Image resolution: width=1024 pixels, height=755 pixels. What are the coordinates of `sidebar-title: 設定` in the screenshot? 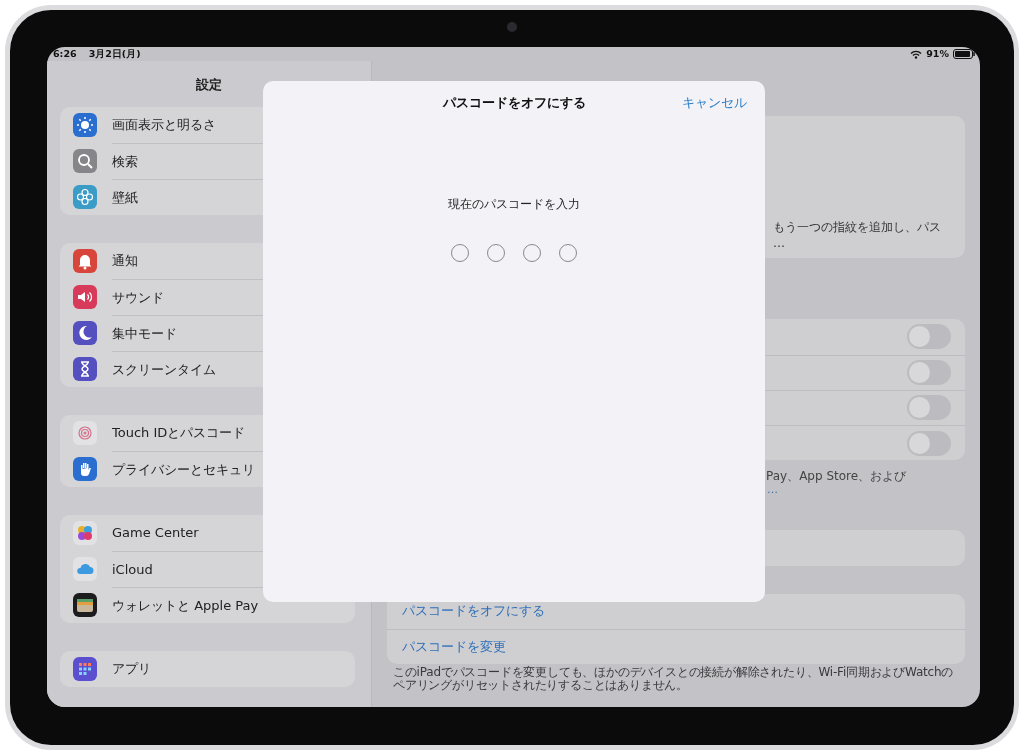 It's located at (209, 84).